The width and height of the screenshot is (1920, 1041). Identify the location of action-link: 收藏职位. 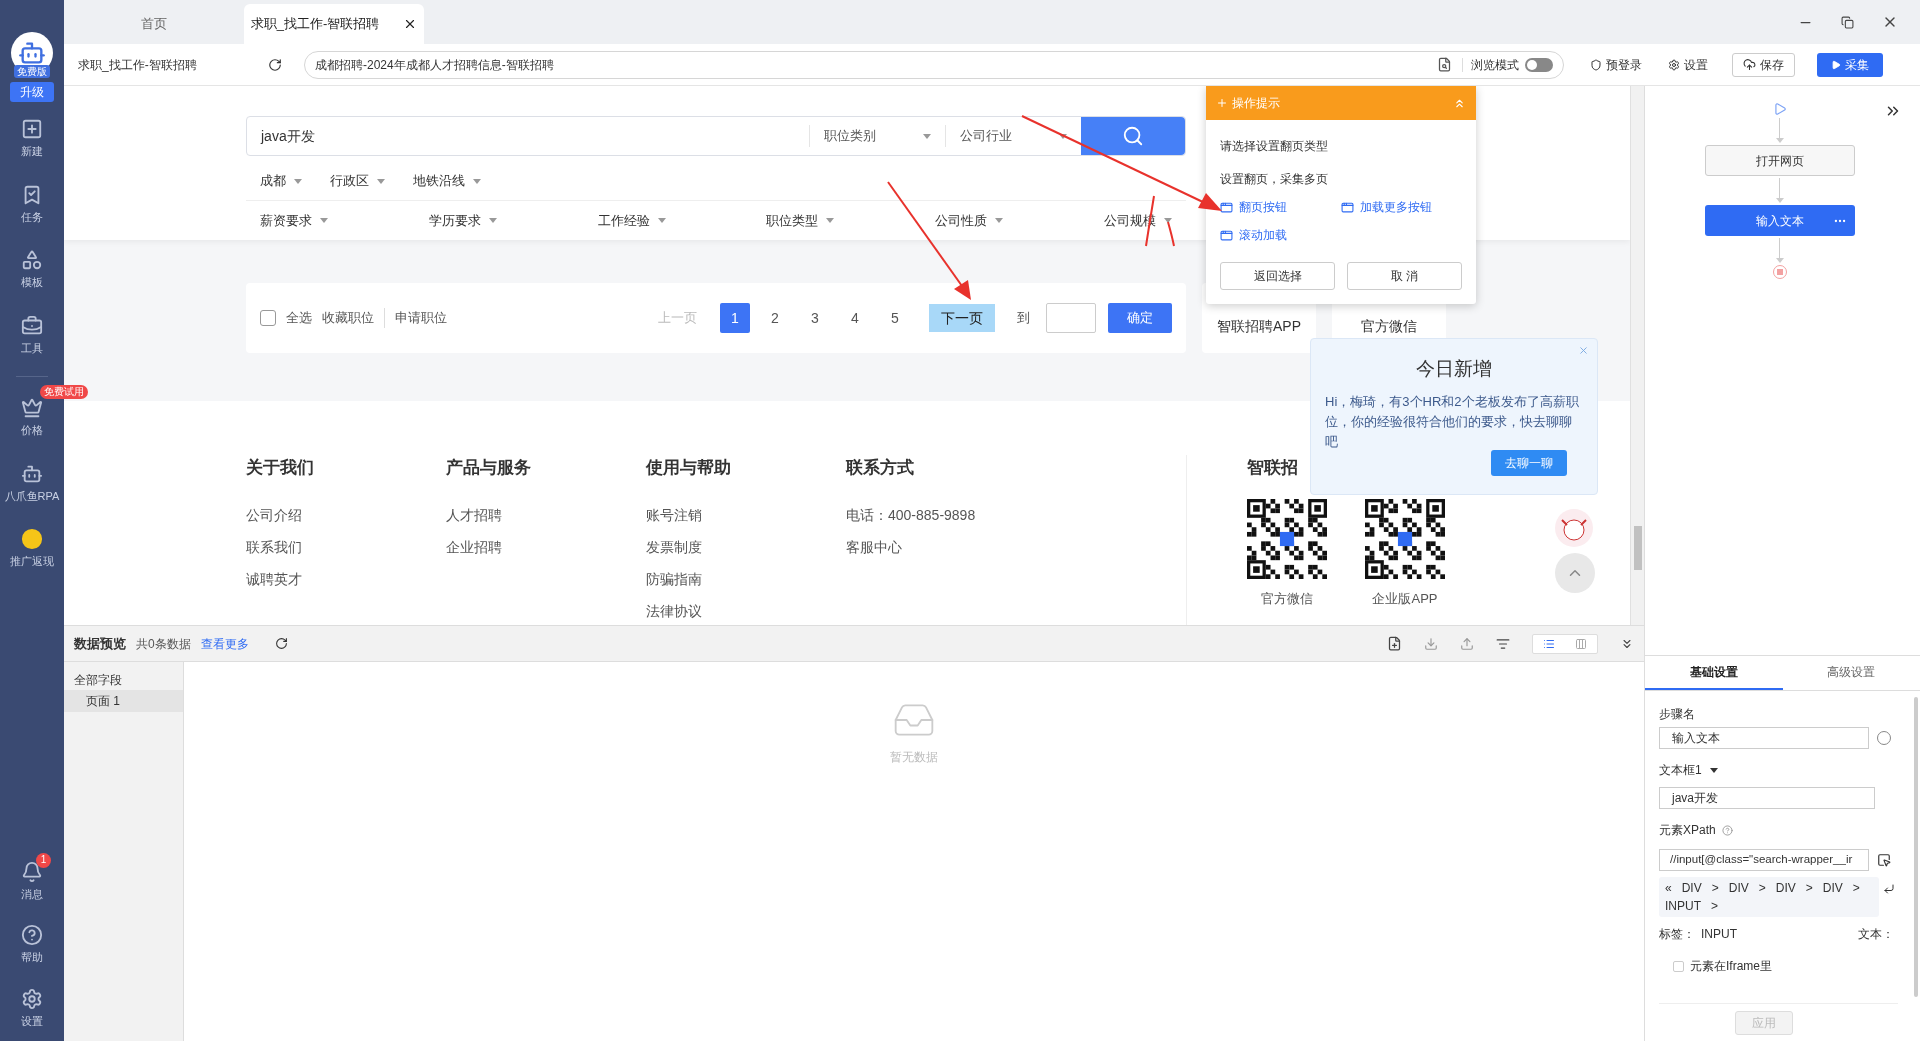
(348, 318).